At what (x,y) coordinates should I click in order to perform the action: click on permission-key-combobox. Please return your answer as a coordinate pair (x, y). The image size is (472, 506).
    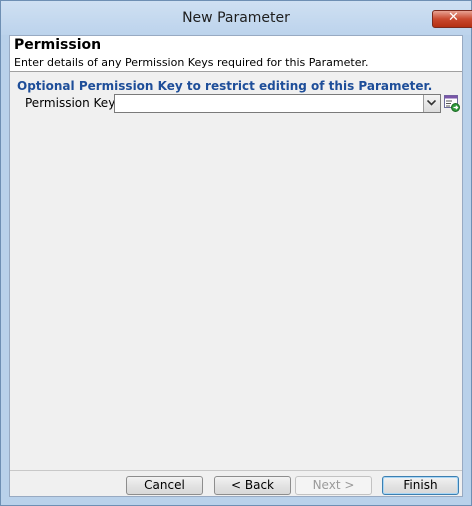
    Looking at the image, I should click on (277, 103).